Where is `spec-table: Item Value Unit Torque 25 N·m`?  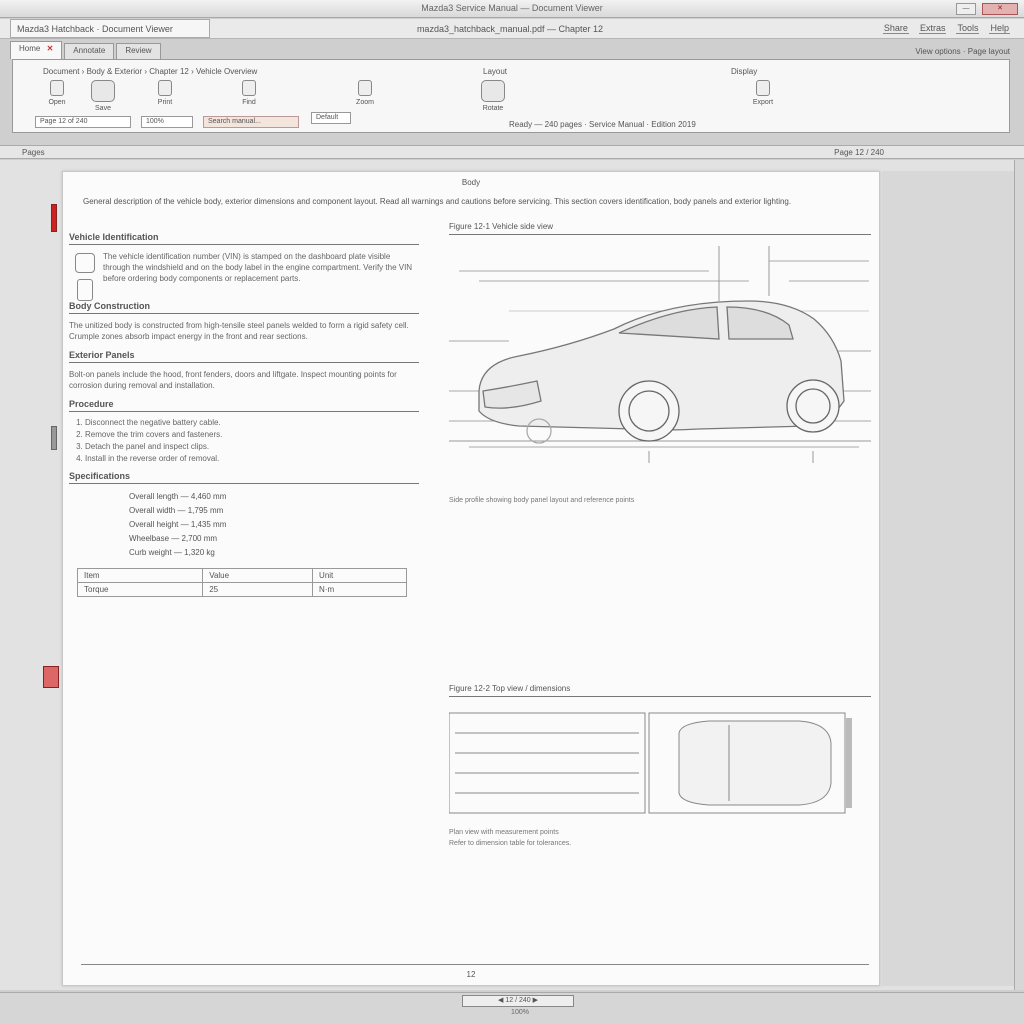 spec-table: Item Value Unit Torque 25 N·m is located at coordinates (241, 582).